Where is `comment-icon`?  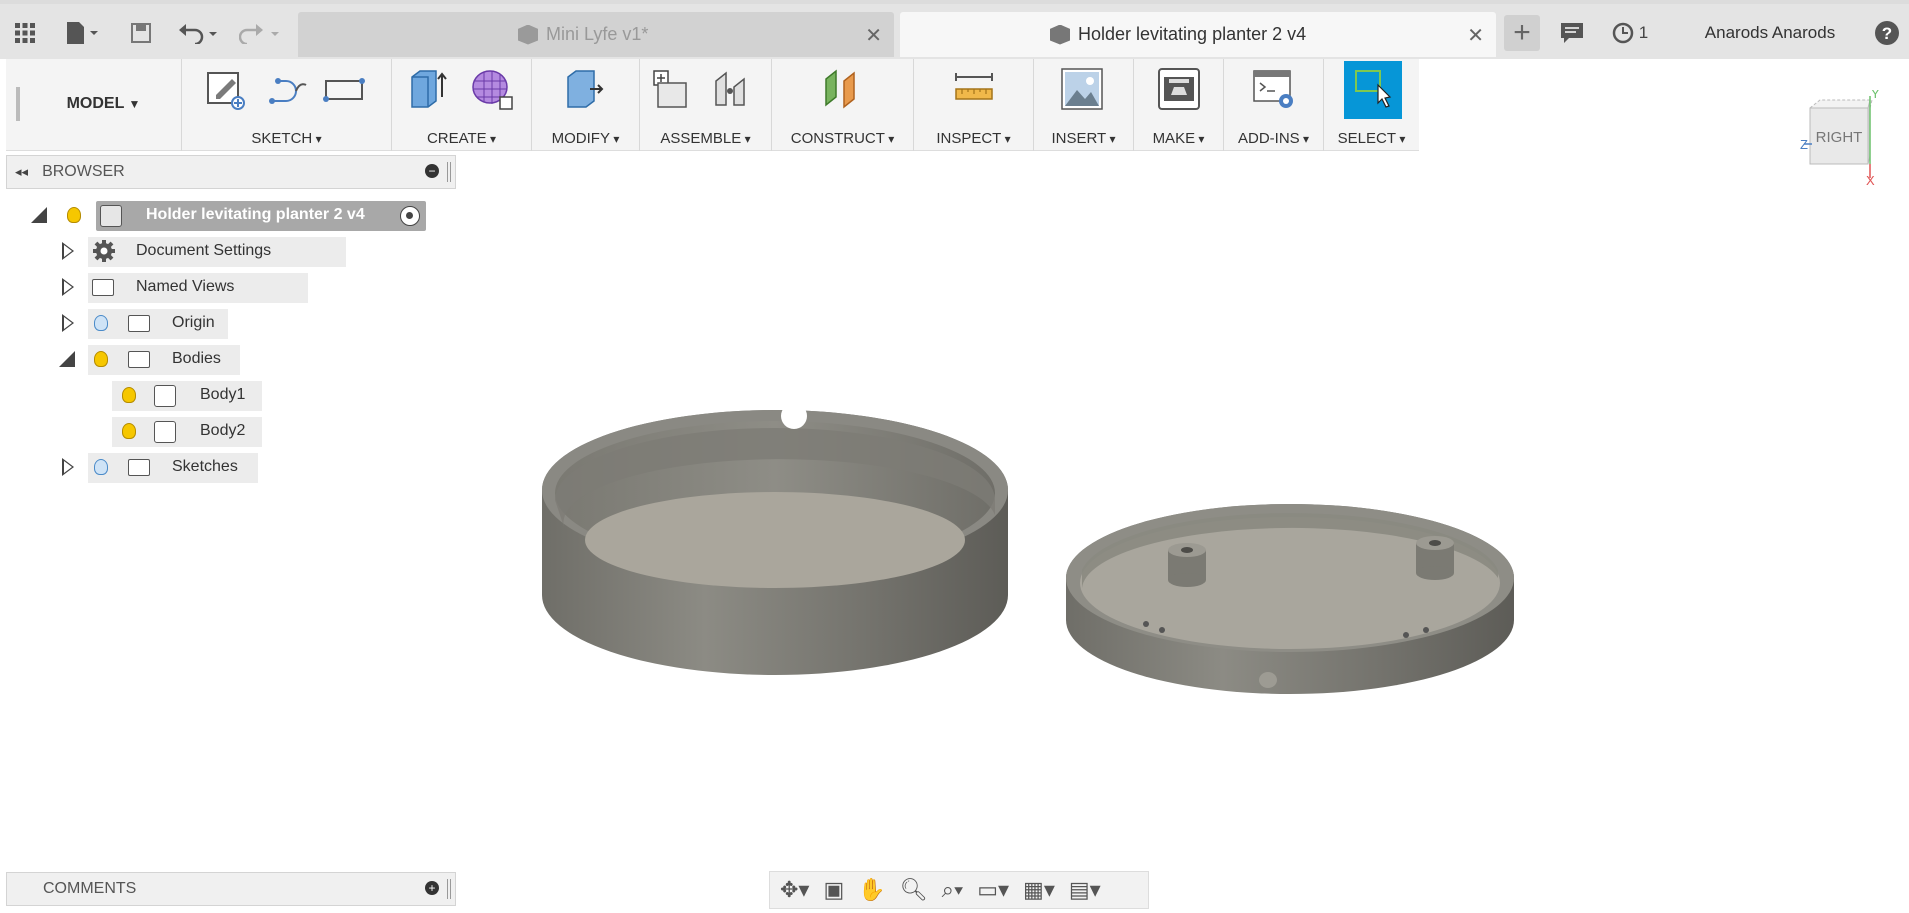 comment-icon is located at coordinates (1572, 33).